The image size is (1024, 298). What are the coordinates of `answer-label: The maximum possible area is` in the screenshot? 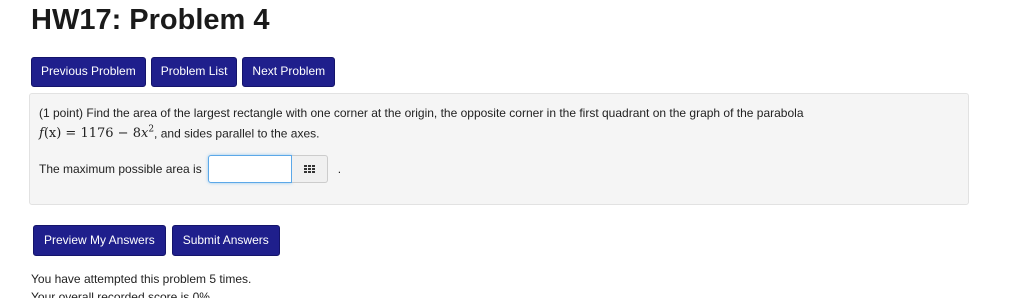 It's located at (120, 169).